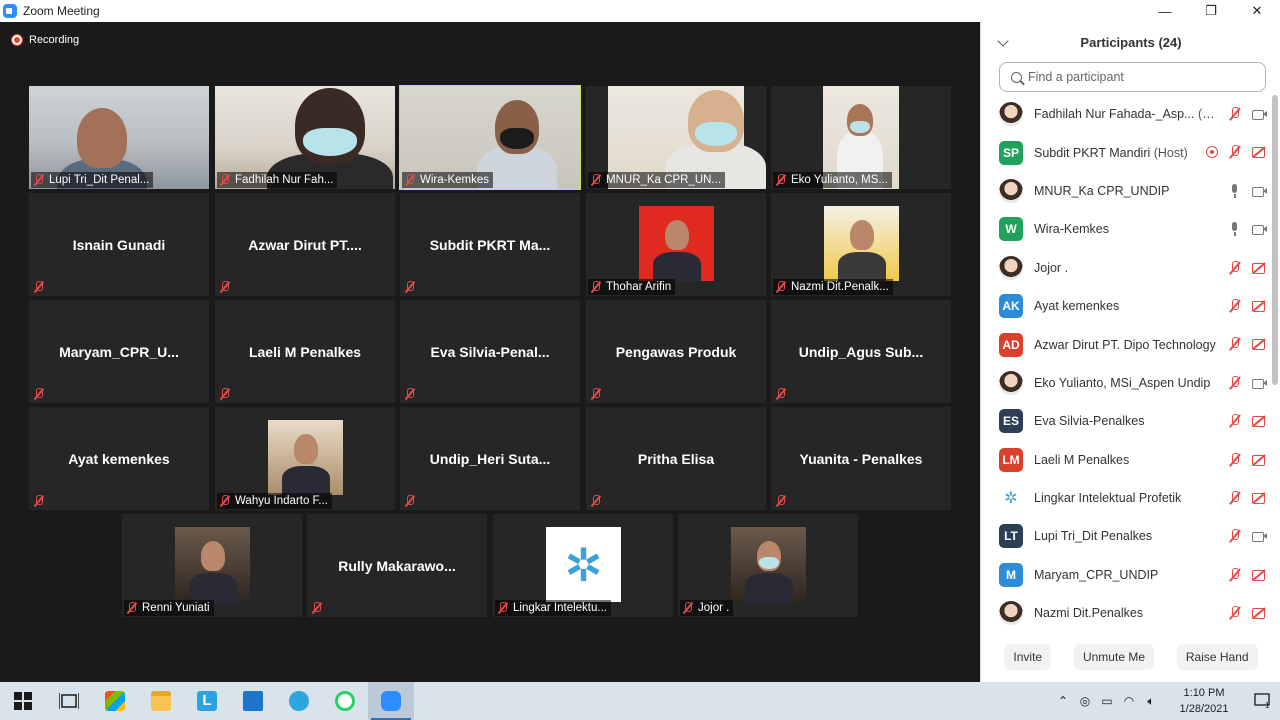 Image resolution: width=1280 pixels, height=720 pixels. Describe the element at coordinates (1204, 701) in the screenshot. I see `clock: 1:10 PM 1/28/2021` at that location.